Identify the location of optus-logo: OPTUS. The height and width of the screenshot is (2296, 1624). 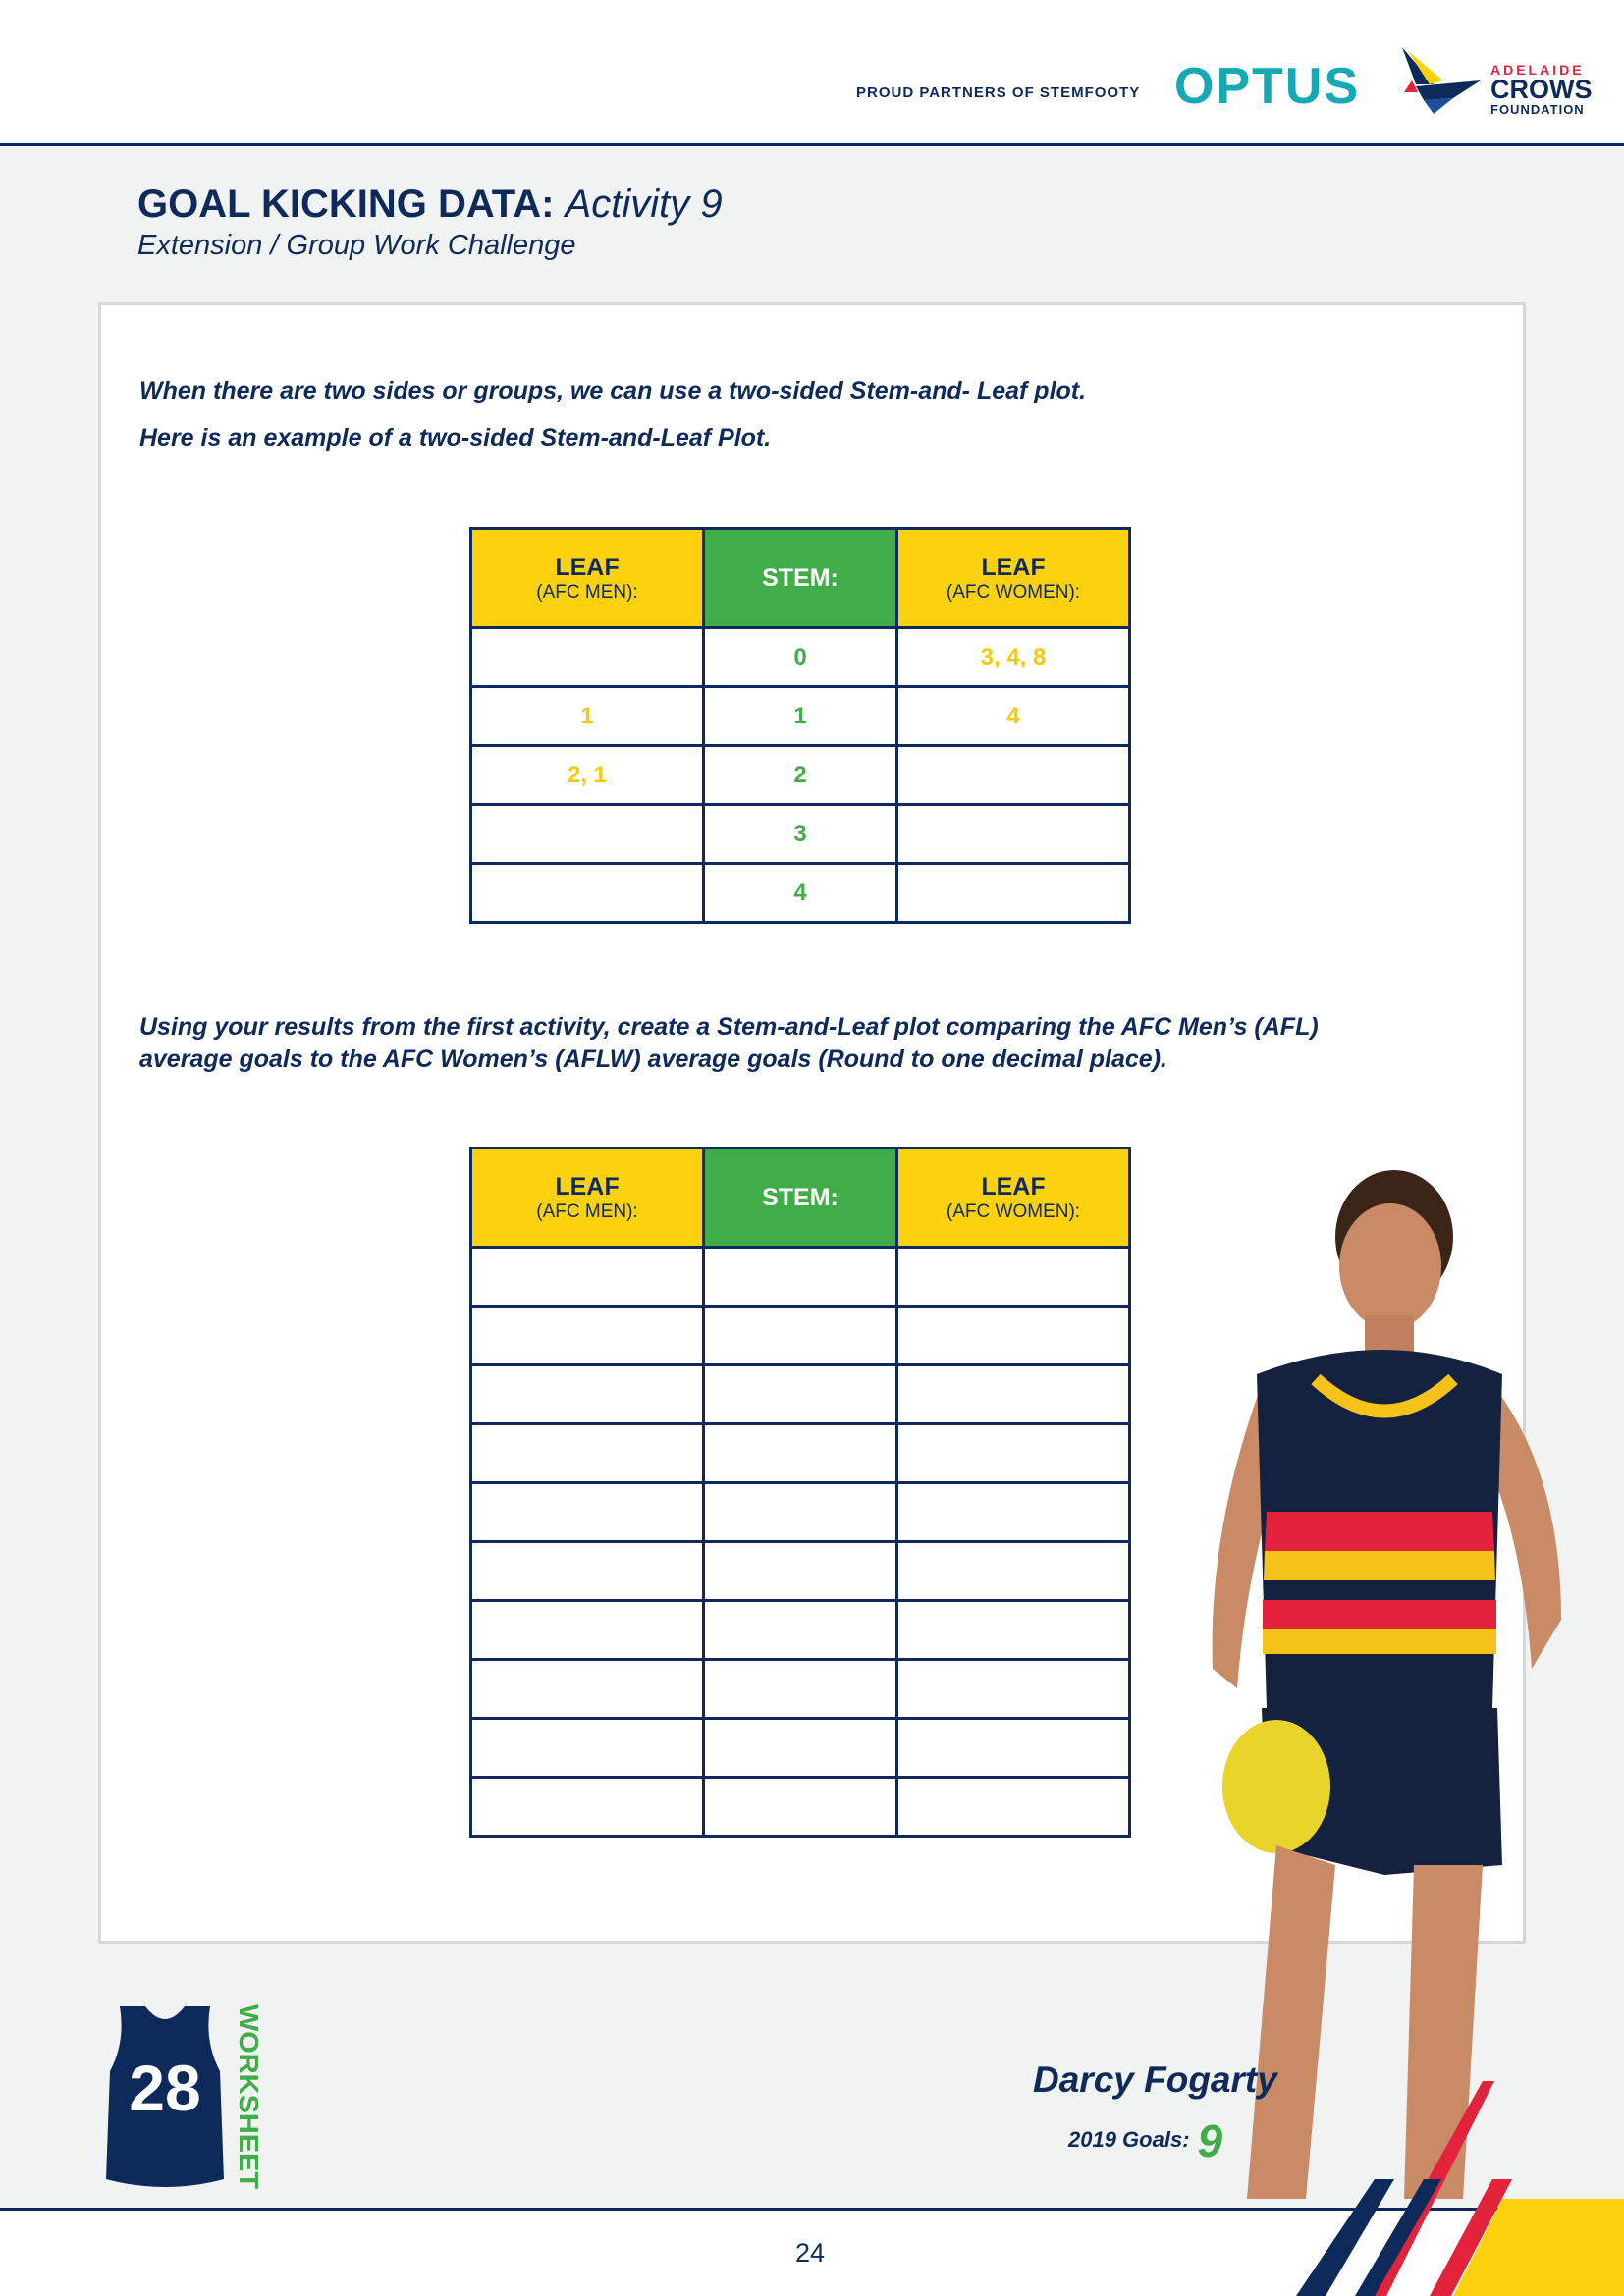
(1267, 86).